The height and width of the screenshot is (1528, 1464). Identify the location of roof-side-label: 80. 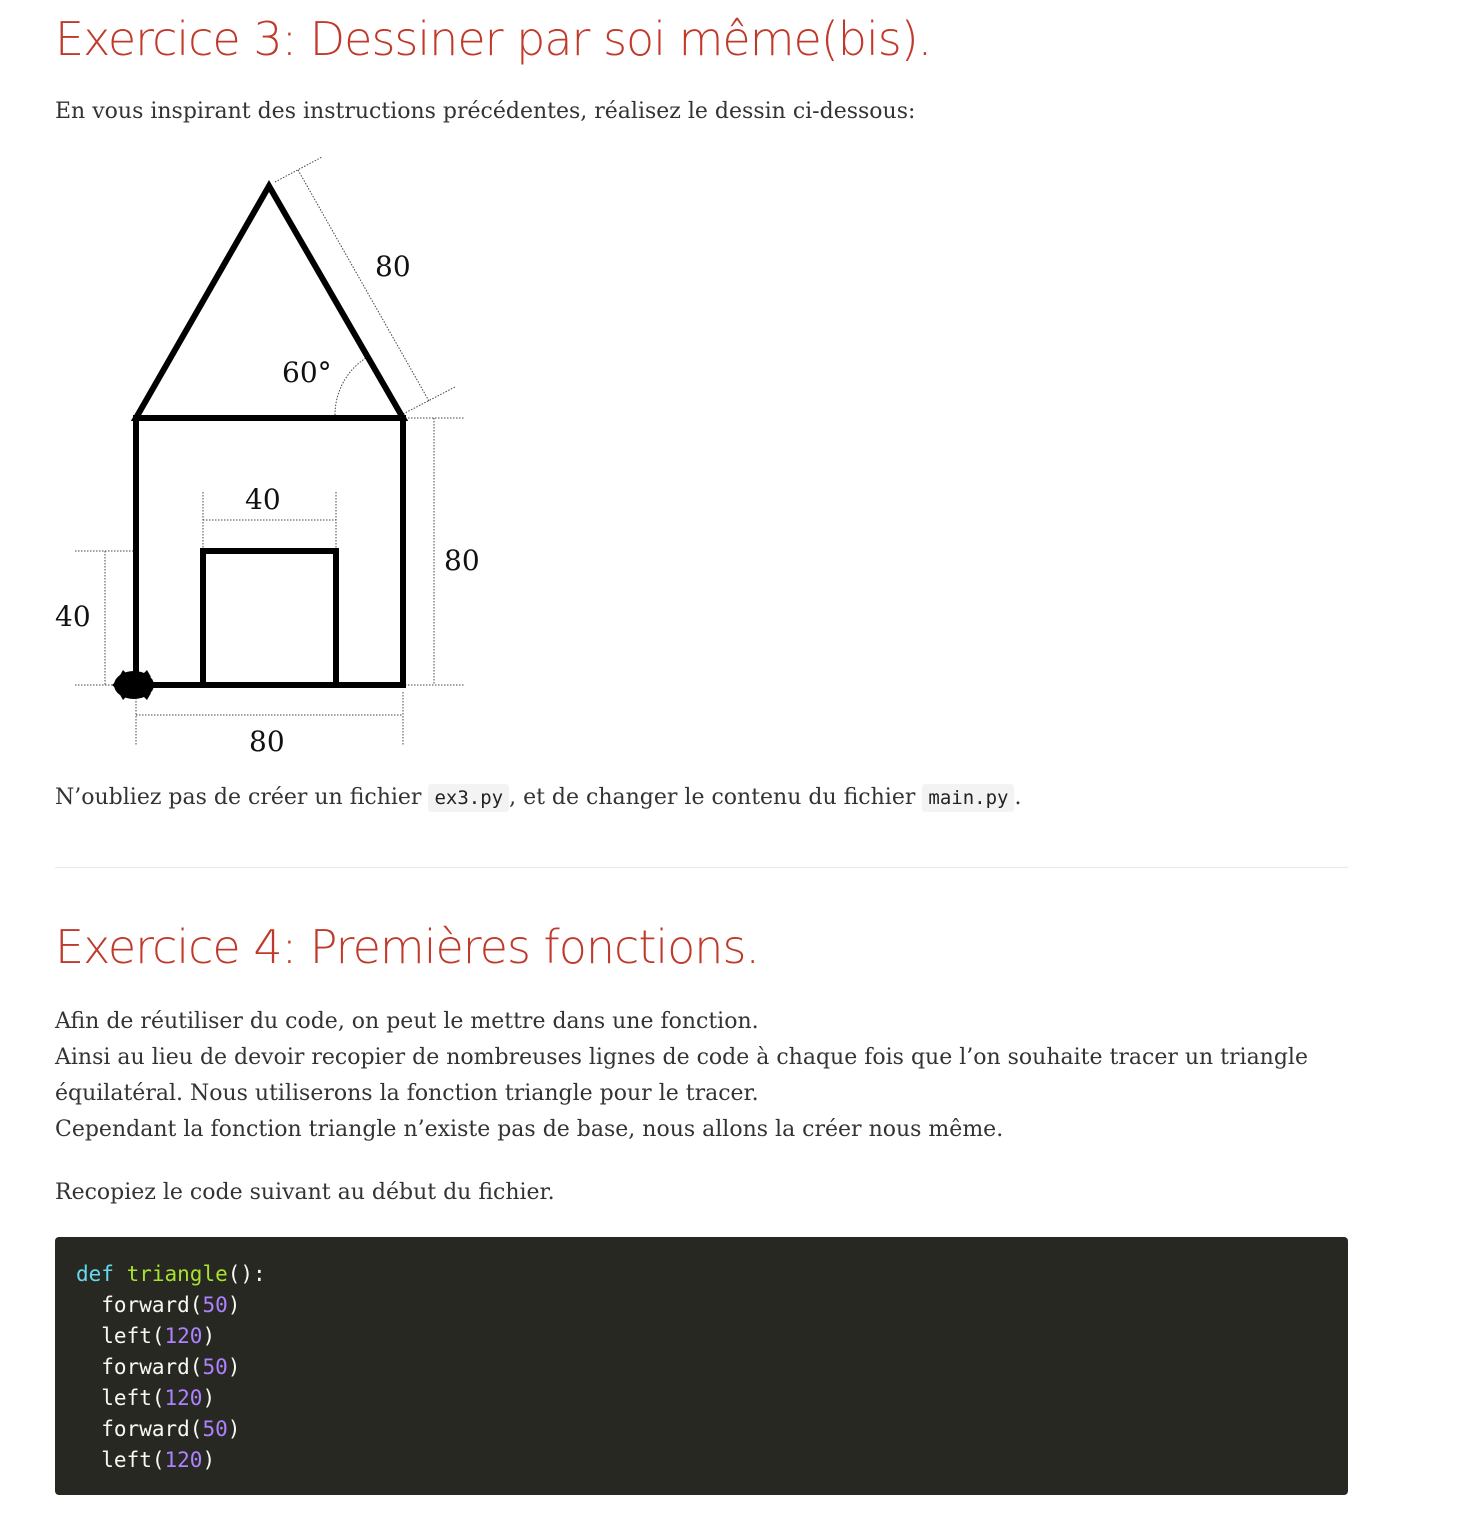
(393, 266).